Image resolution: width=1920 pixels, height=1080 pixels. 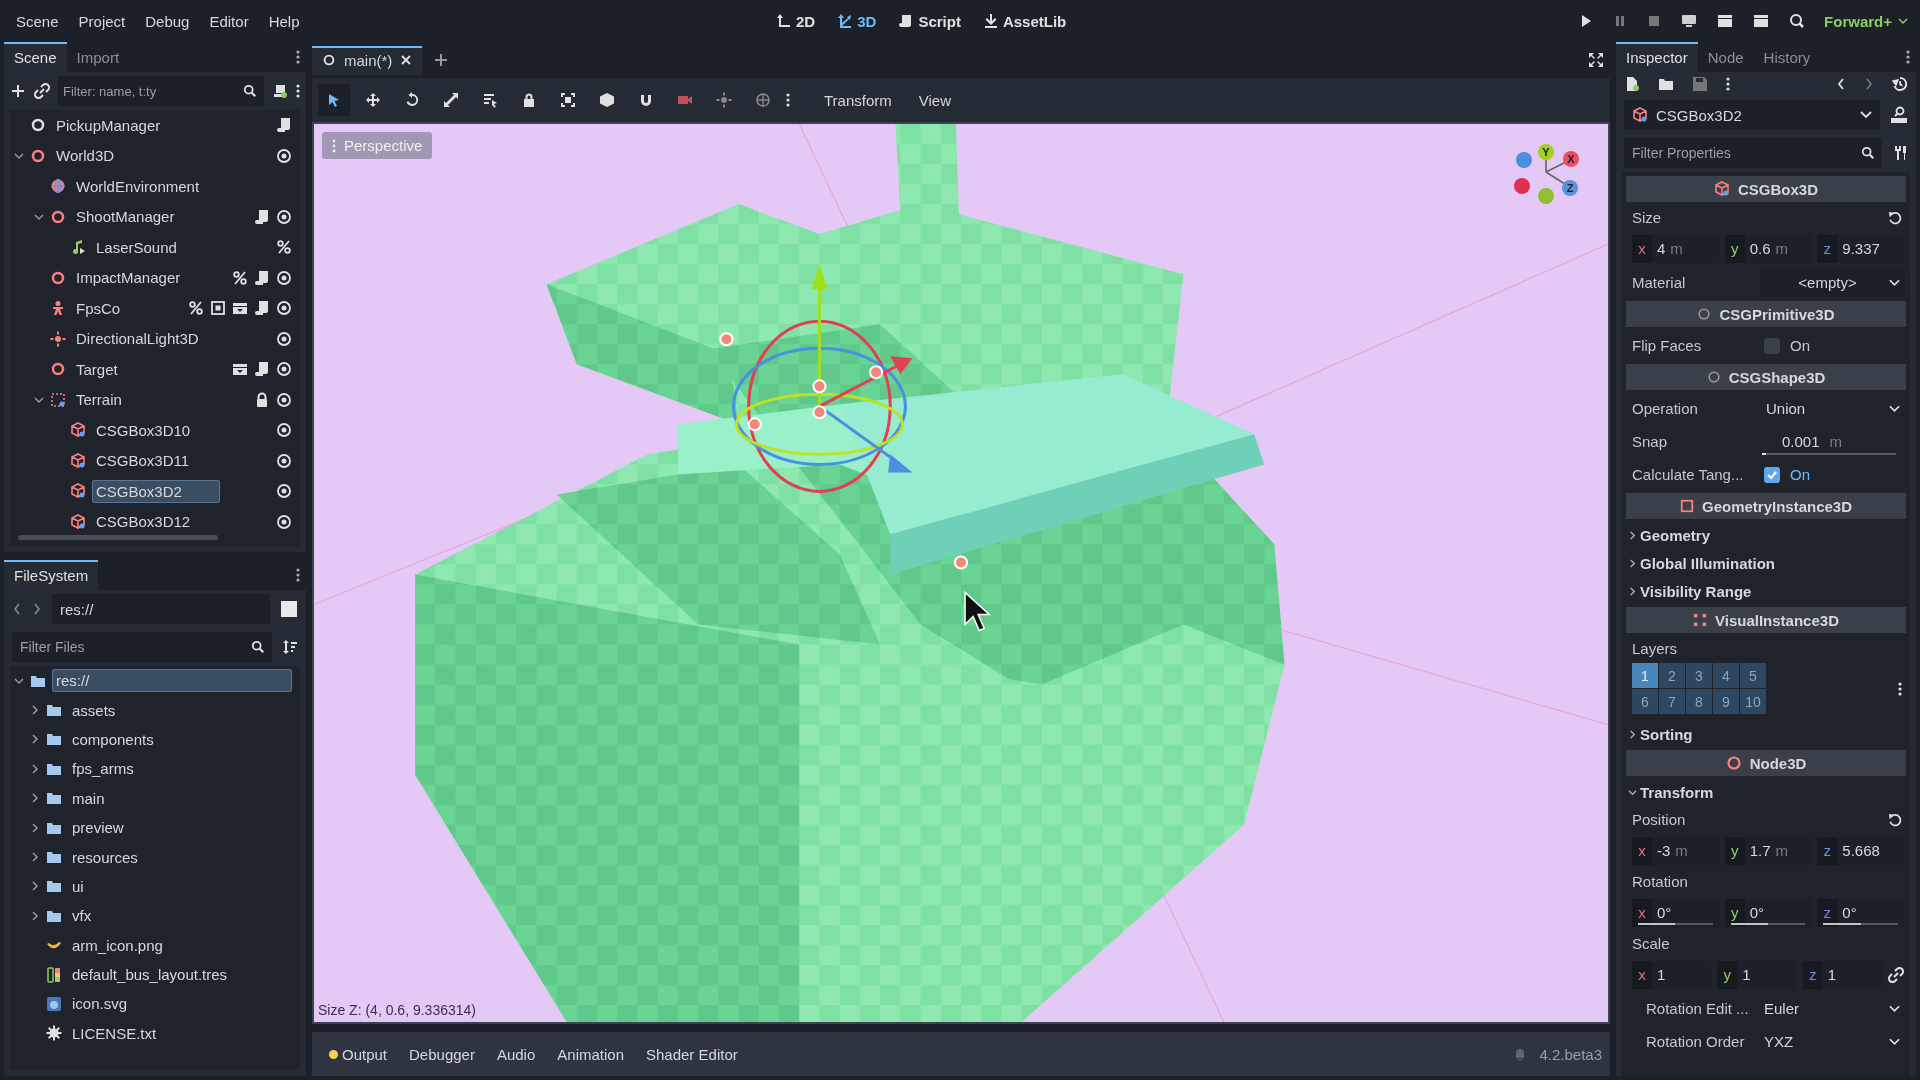 What do you see at coordinates (1833, 441) in the screenshot?
I see `number-field: 0.001 m` at bounding box center [1833, 441].